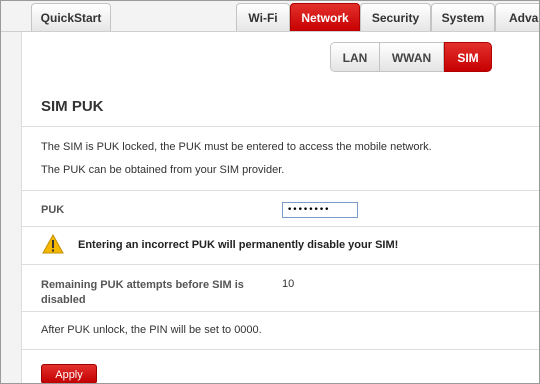 The width and height of the screenshot is (540, 384). Describe the element at coordinates (263, 17) in the screenshot. I see `tab-wifi: Wi-Fi` at that location.